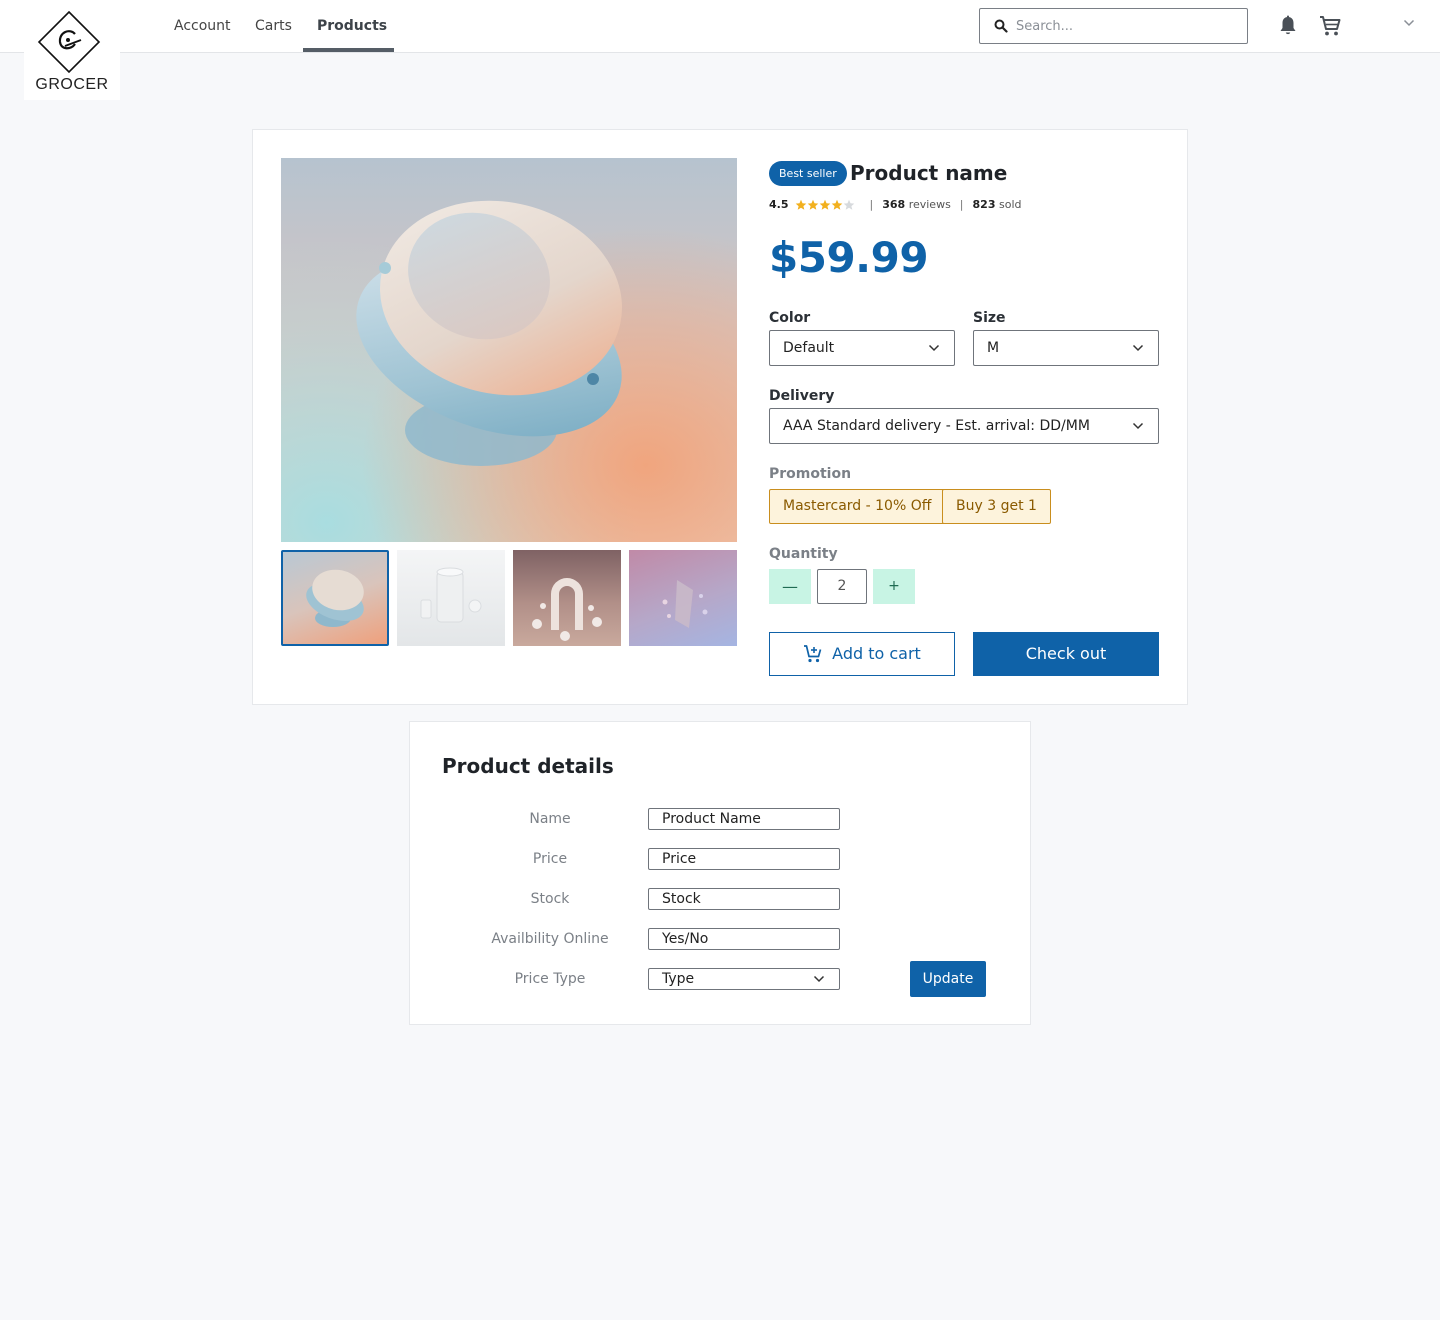 The width and height of the screenshot is (1440, 1320). I want to click on rating-value: 4.5, so click(779, 204).